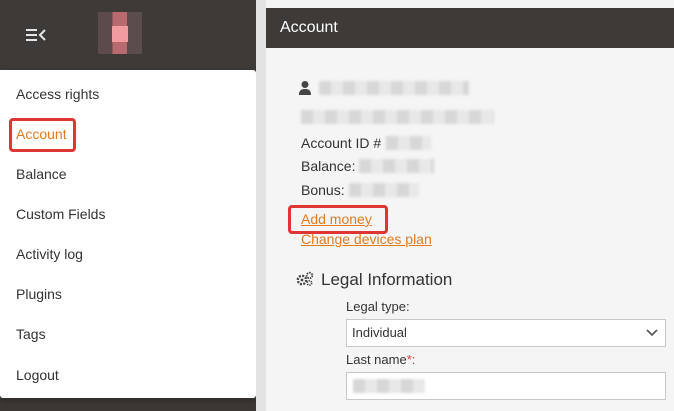  What do you see at coordinates (652, 333) in the screenshot?
I see `chevron-down-icon` at bounding box center [652, 333].